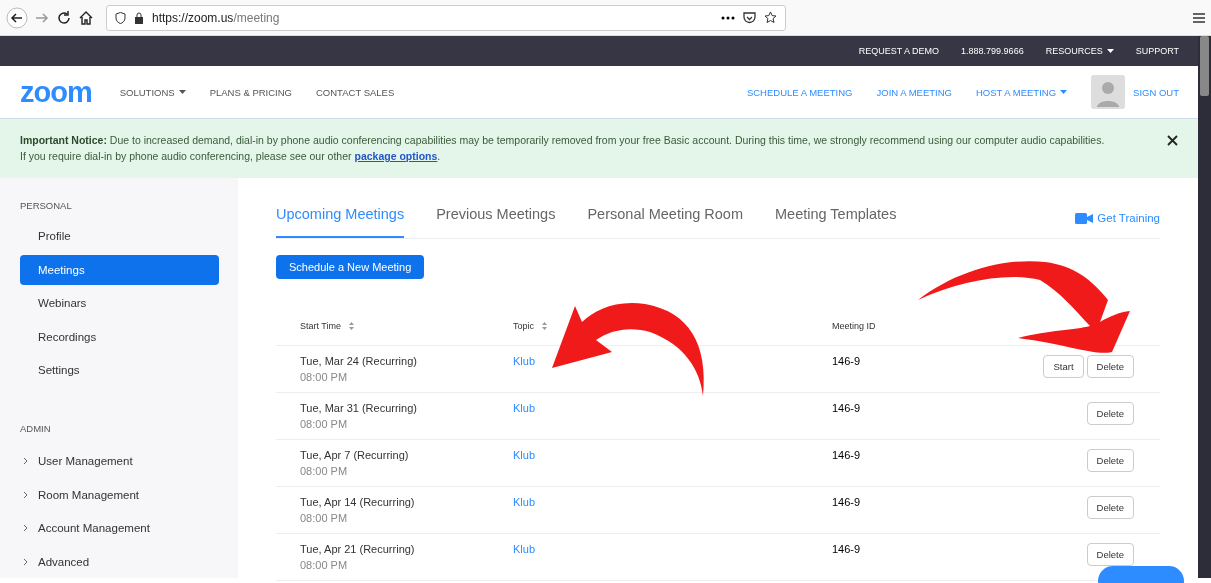 Image resolution: width=1211 pixels, height=583 pixels. What do you see at coordinates (1157, 51) in the screenshot?
I see `top-bar-link: SUPPORT` at bounding box center [1157, 51].